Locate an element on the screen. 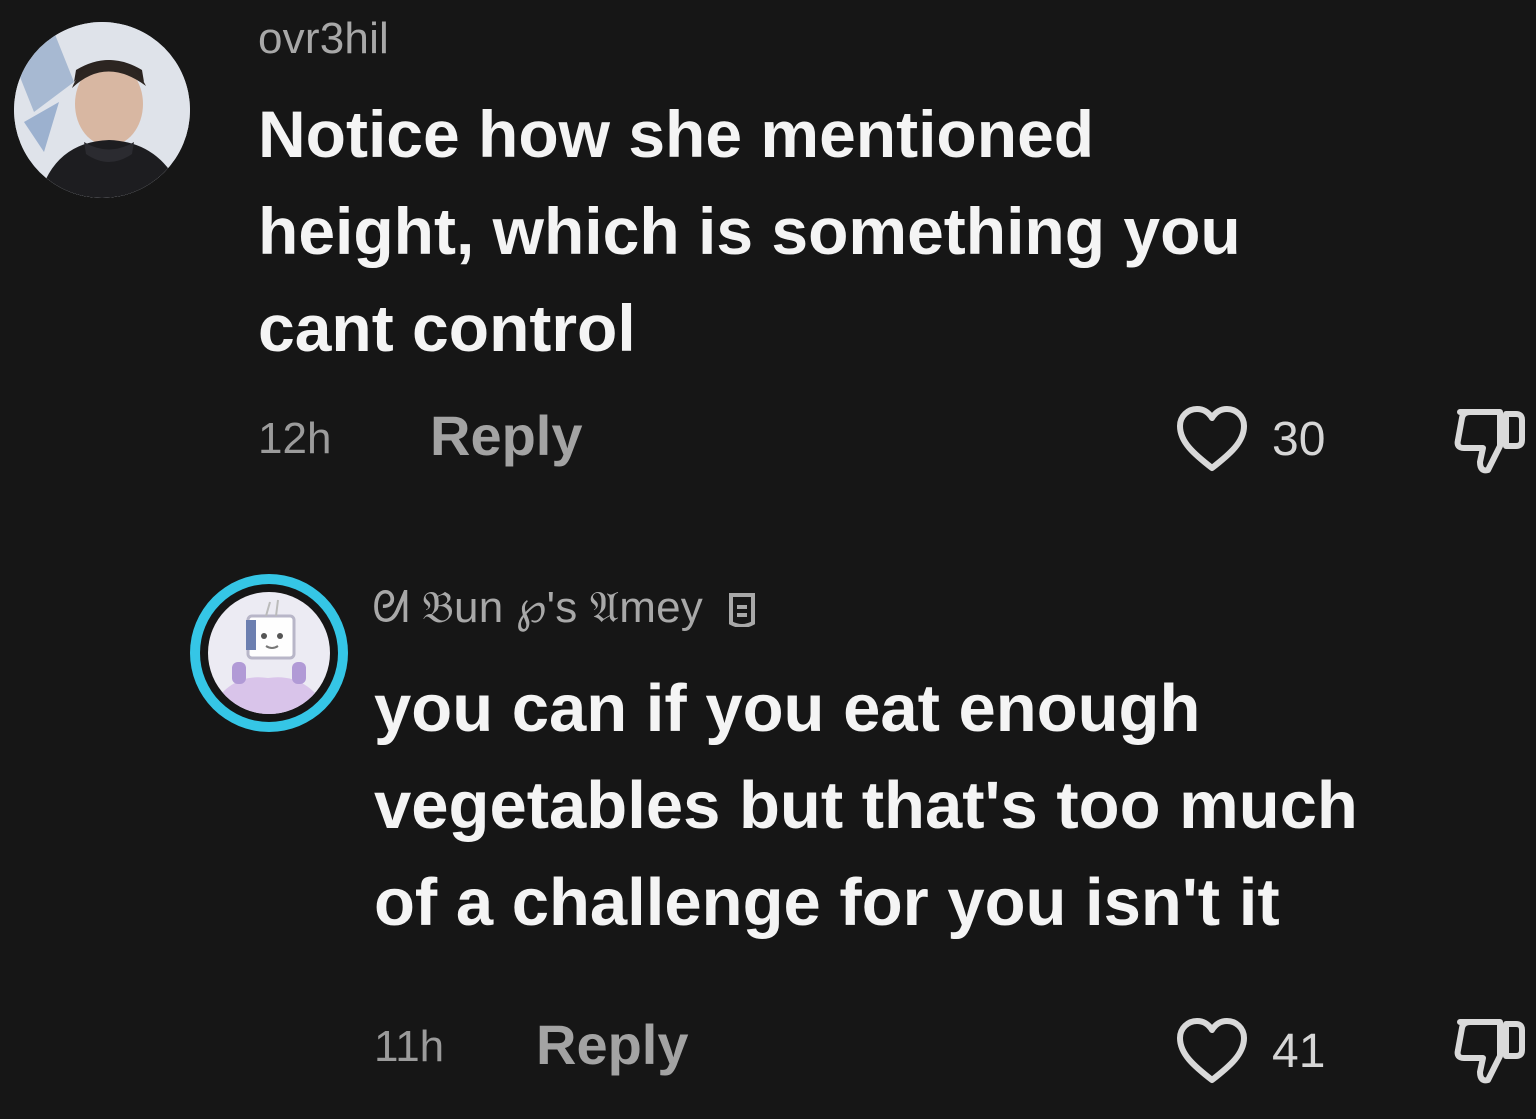 This screenshot has height=1119, width=1536. like-button: 30 is located at coordinates (1249, 439).